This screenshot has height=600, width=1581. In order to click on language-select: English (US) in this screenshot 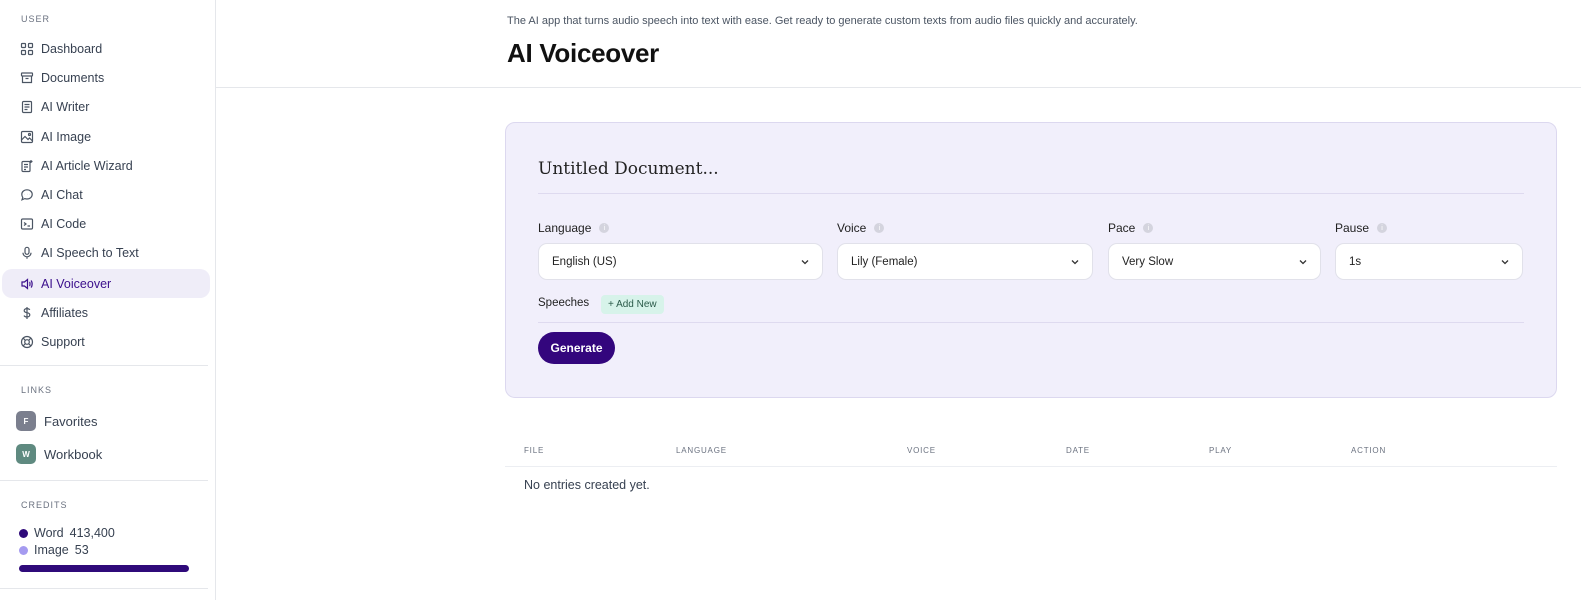, I will do `click(680, 261)`.